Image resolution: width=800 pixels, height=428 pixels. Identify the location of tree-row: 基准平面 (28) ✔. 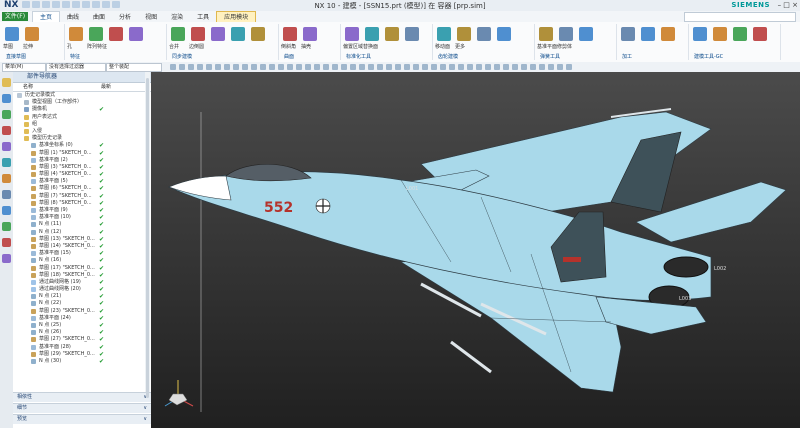
(82, 347).